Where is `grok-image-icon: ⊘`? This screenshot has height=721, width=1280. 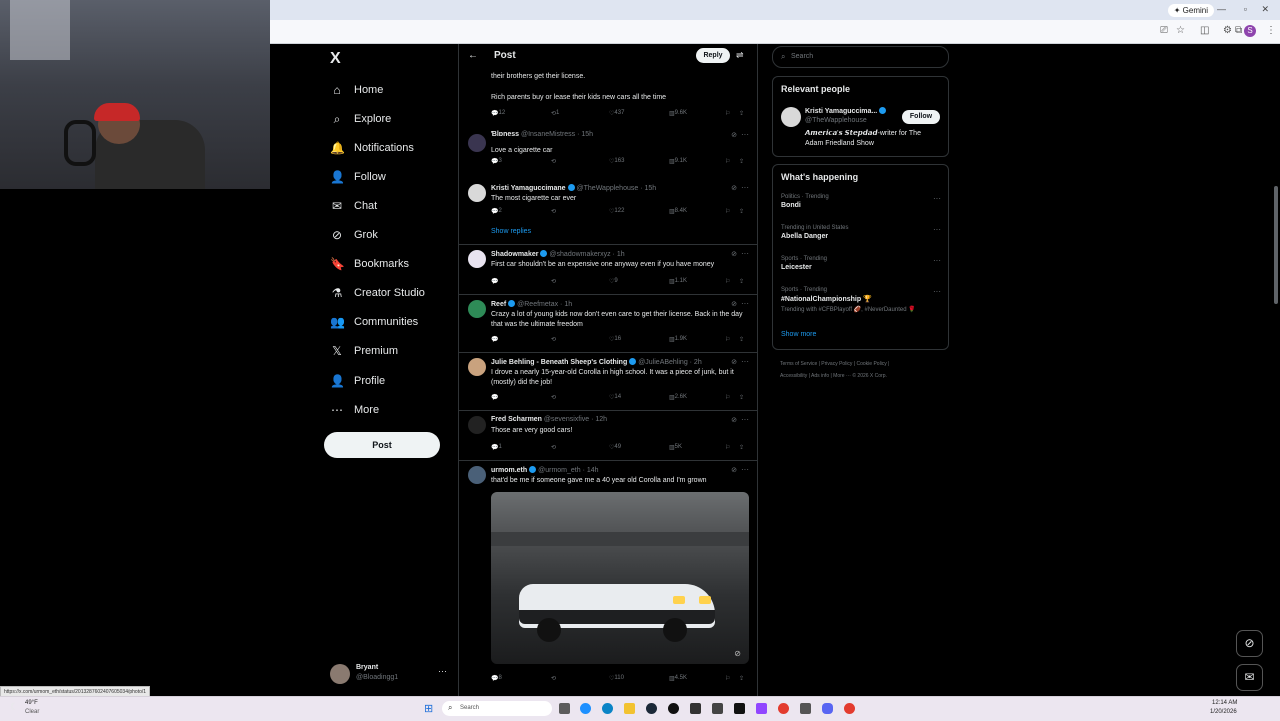 grok-image-icon: ⊘ is located at coordinates (737, 653).